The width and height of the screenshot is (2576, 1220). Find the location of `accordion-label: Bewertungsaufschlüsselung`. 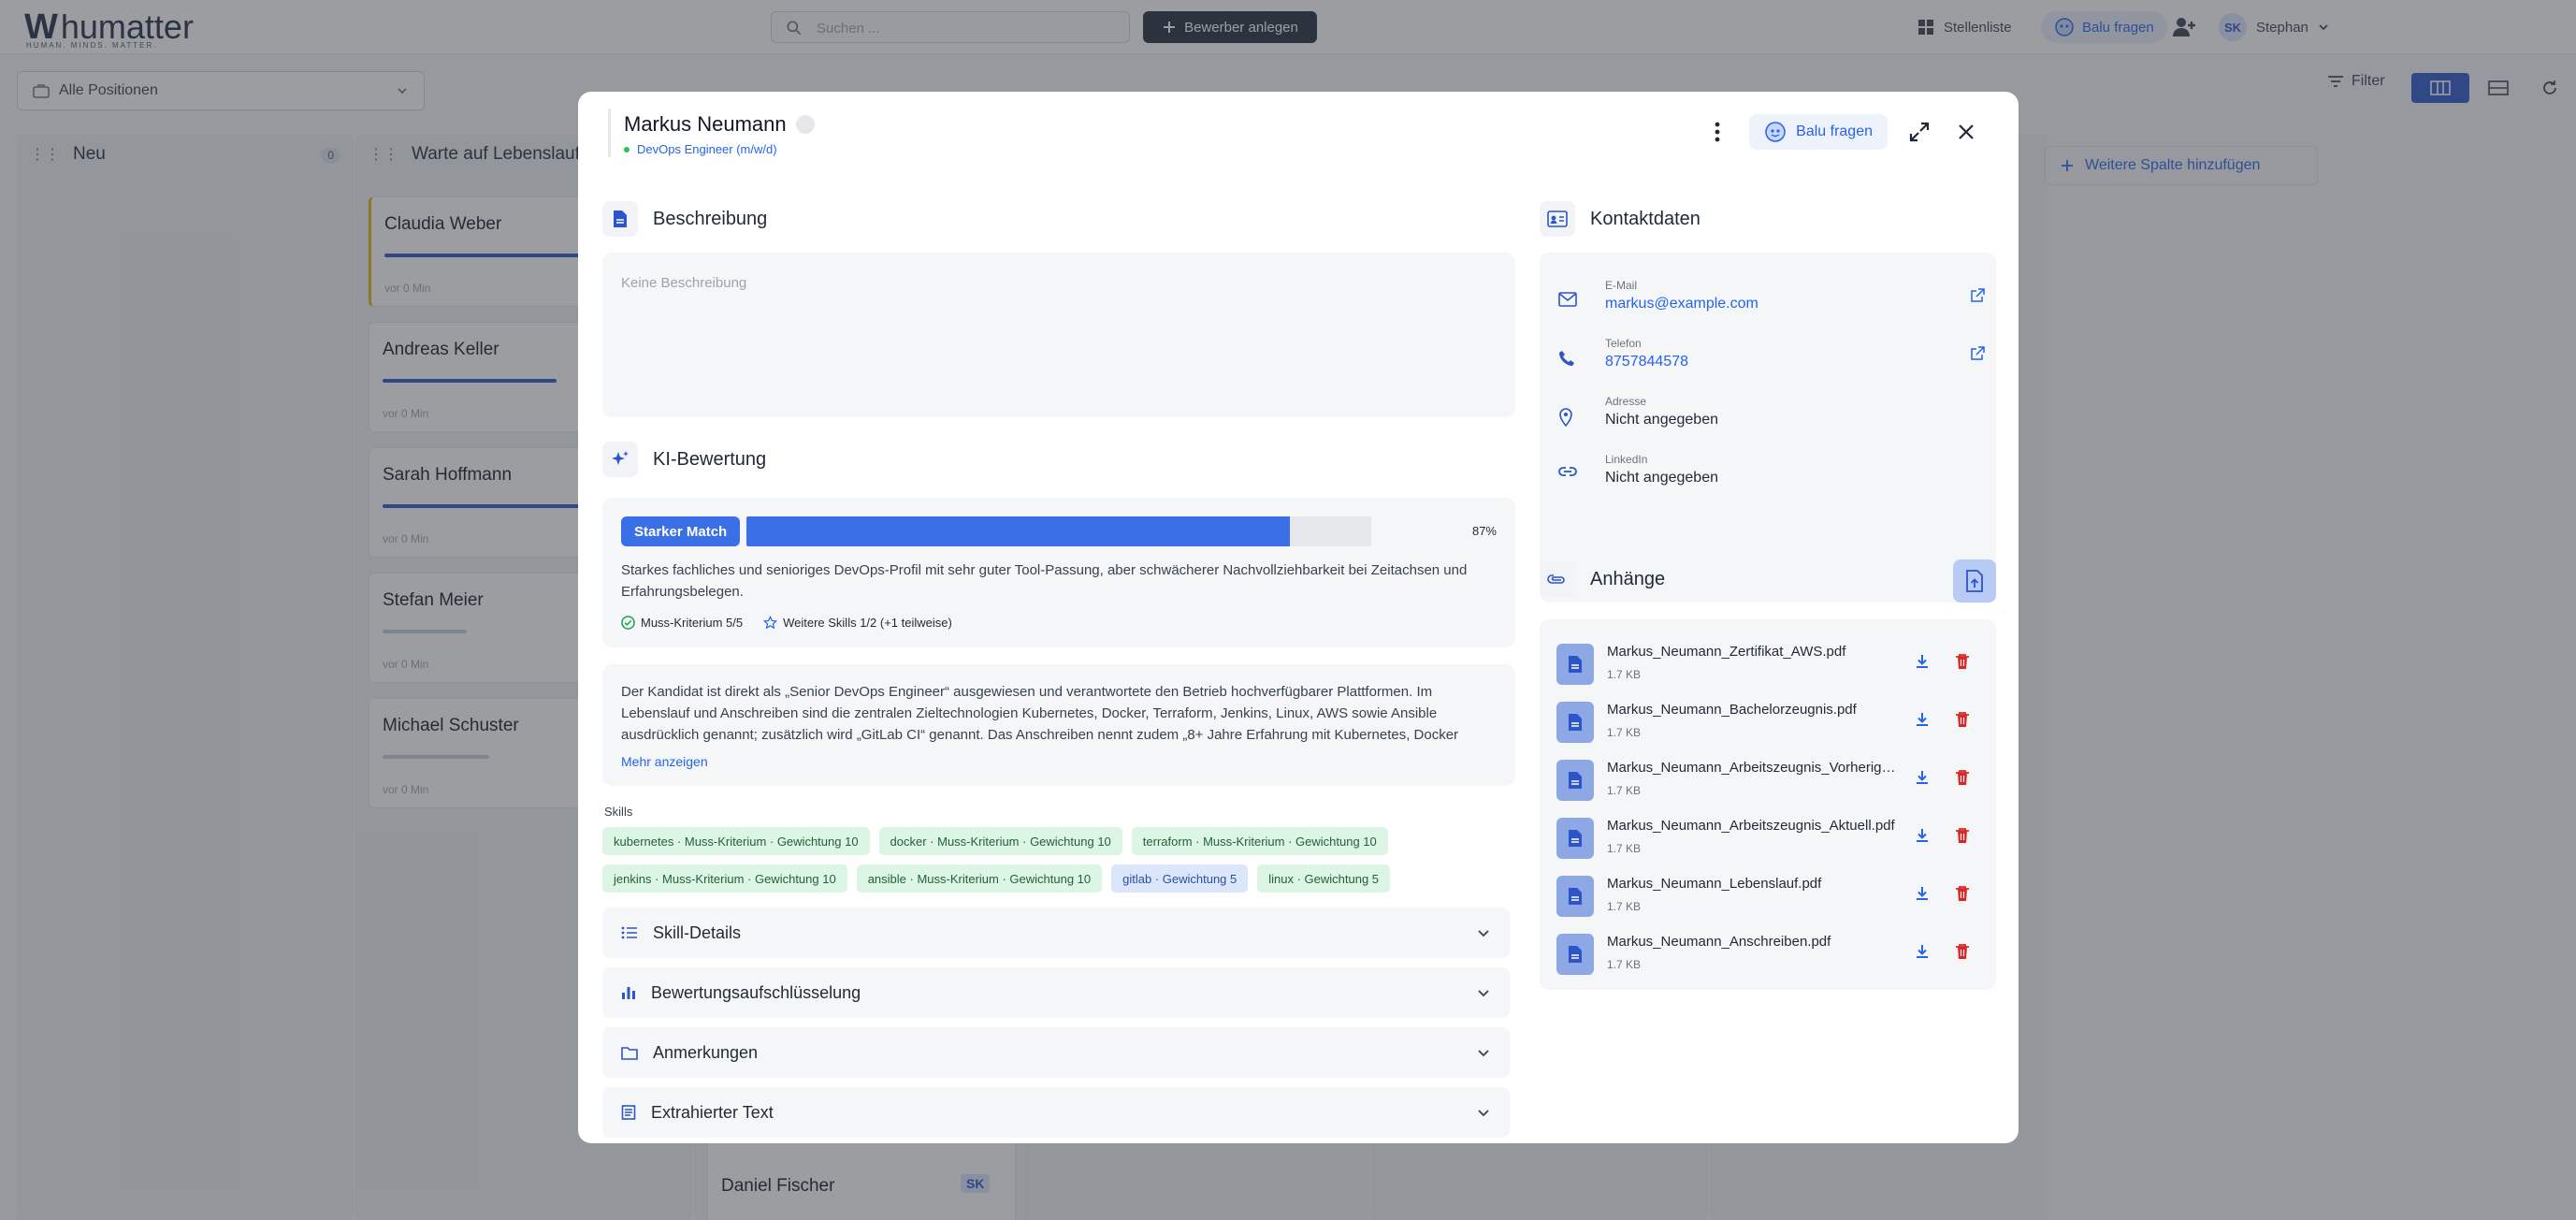

accordion-label: Bewertungsaufschlüsselung is located at coordinates (756, 992).